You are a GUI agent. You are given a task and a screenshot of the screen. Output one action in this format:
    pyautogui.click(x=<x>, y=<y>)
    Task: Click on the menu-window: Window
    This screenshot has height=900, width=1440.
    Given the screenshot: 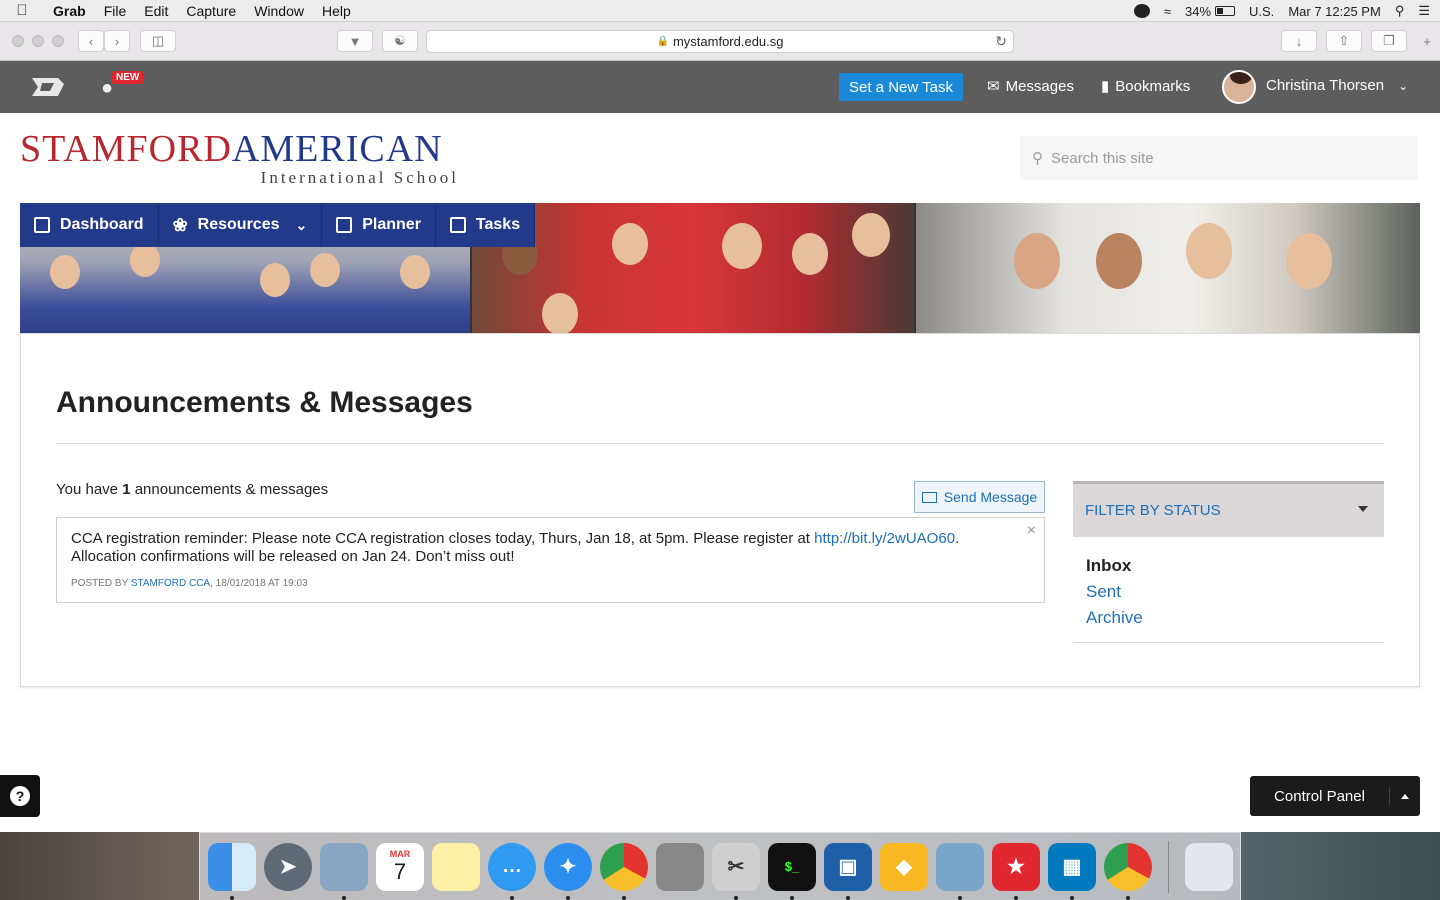 What is the action you would take?
    pyautogui.click(x=279, y=11)
    